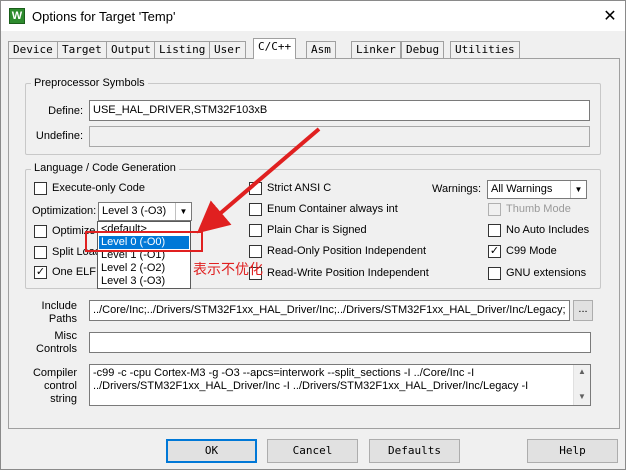 This screenshot has width=626, height=470. Describe the element at coordinates (228, 269) in the screenshot. I see `annotation-text: 表示不优化` at that location.